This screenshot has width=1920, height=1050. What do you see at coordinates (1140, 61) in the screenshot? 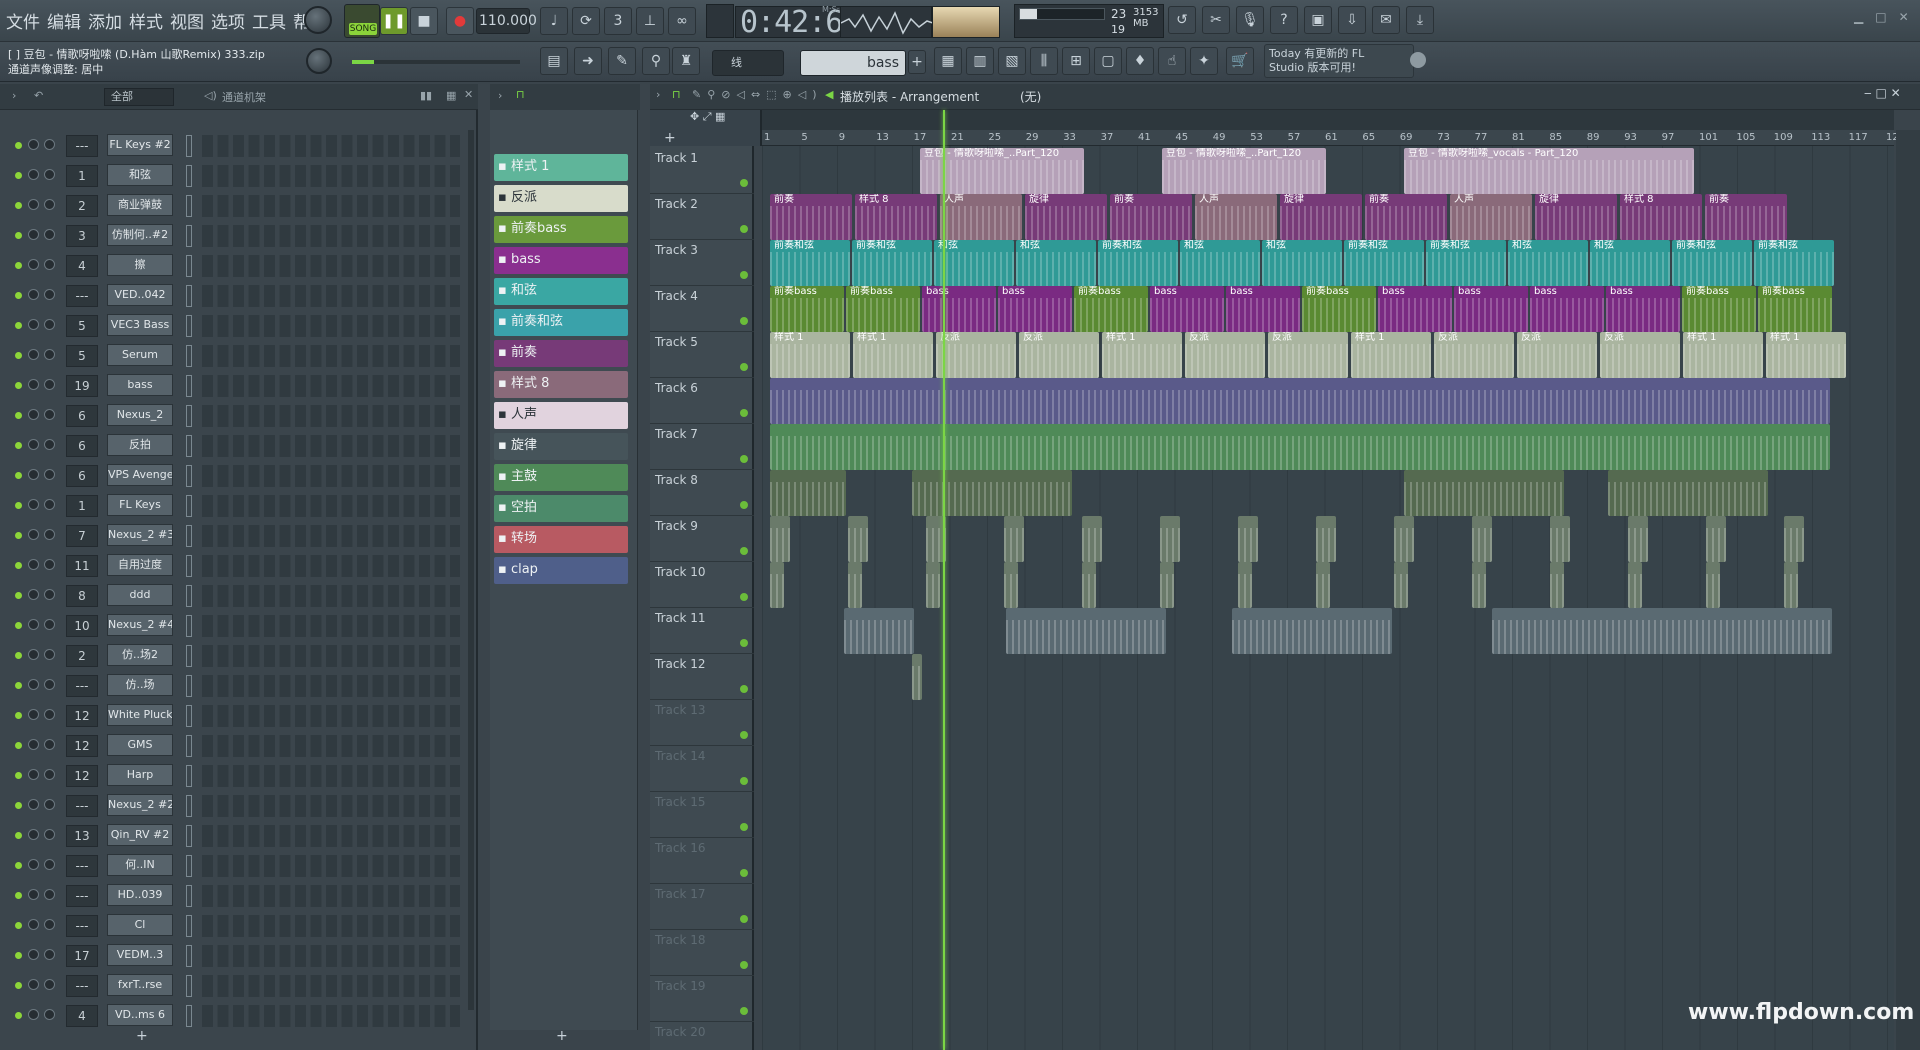
I see `tuner-icon: ♦` at bounding box center [1140, 61].